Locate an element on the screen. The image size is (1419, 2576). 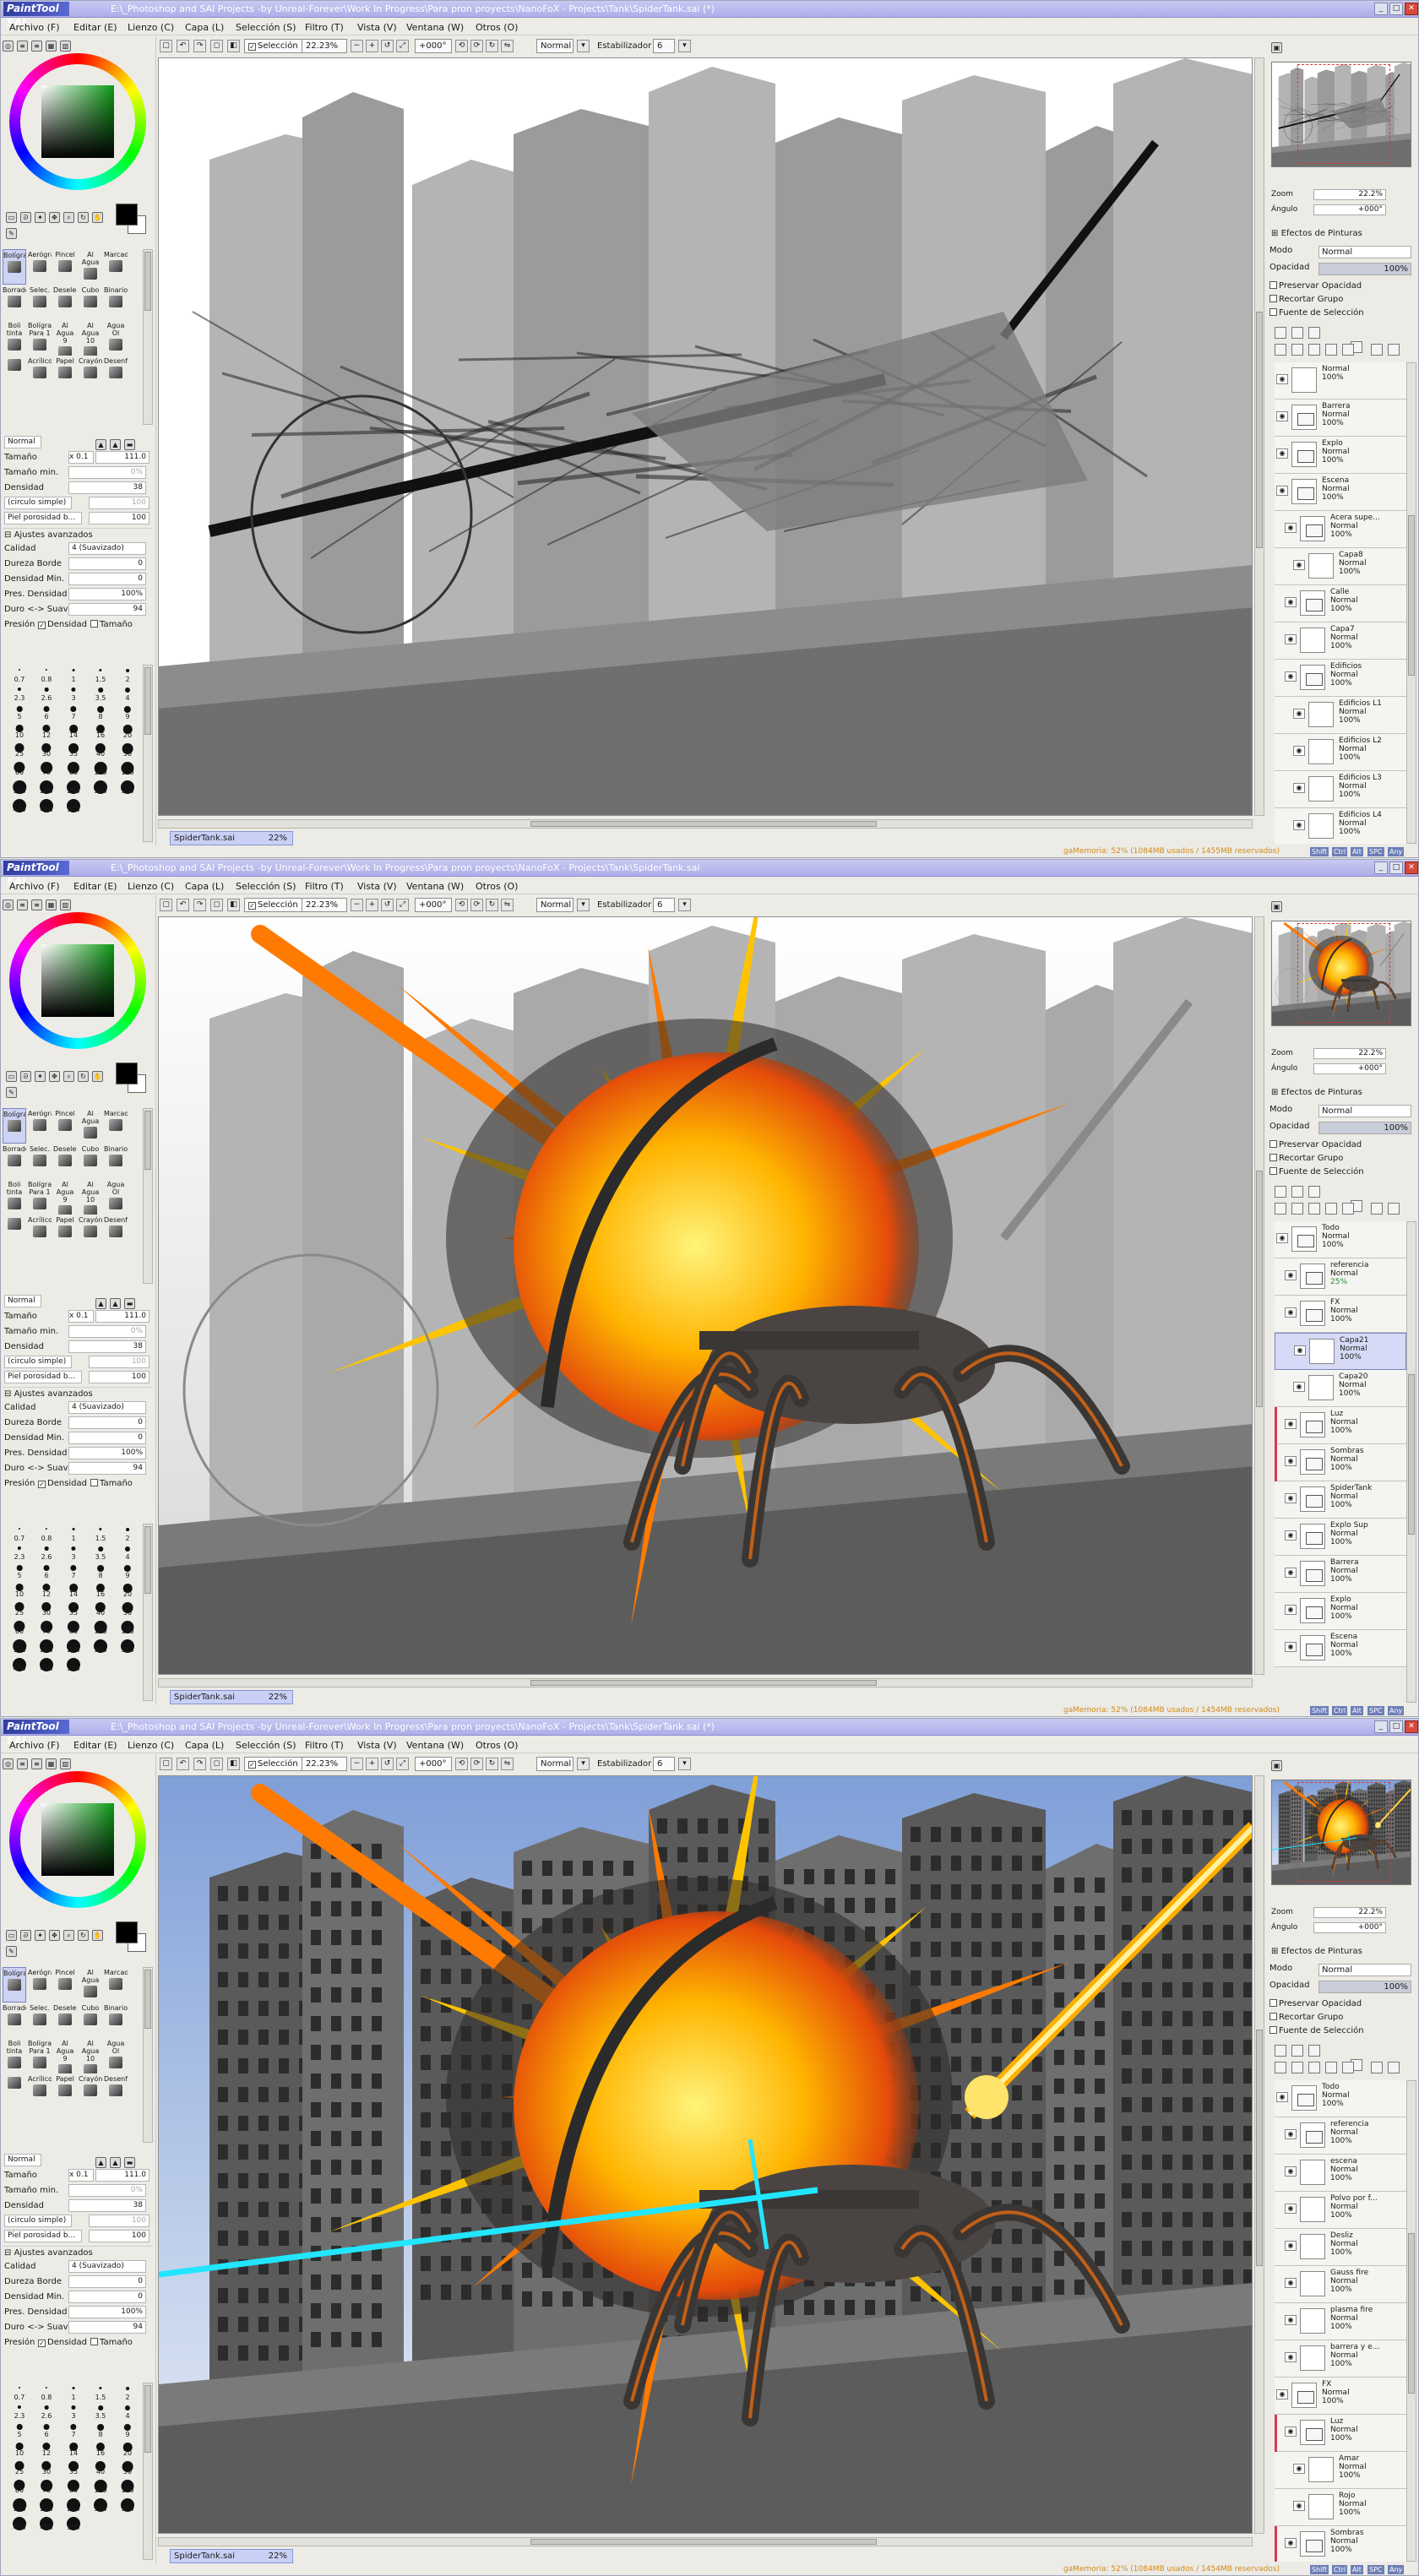
canvas-horizontal-scrollbar is located at coordinates (706, 1682).